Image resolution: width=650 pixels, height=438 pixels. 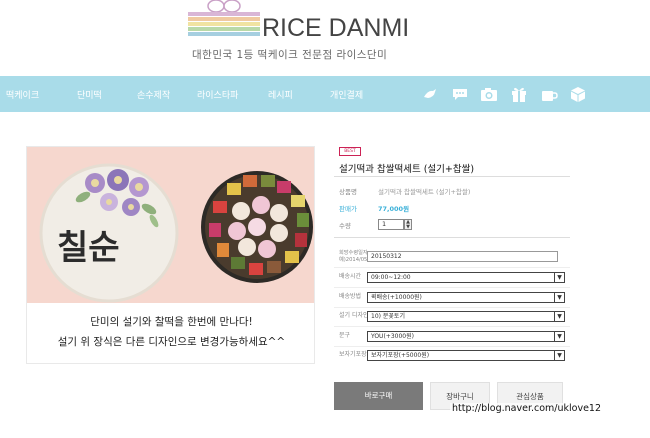 I want to click on wrapping-select: 보자기포장(+5000원) ▼, so click(x=466, y=355).